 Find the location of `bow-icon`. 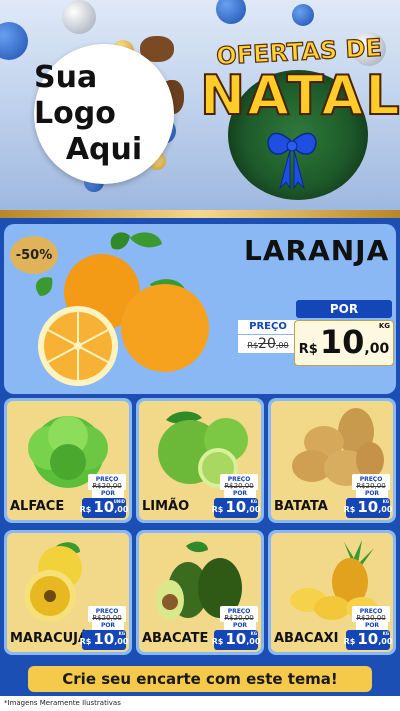

bow-icon is located at coordinates (292, 161).